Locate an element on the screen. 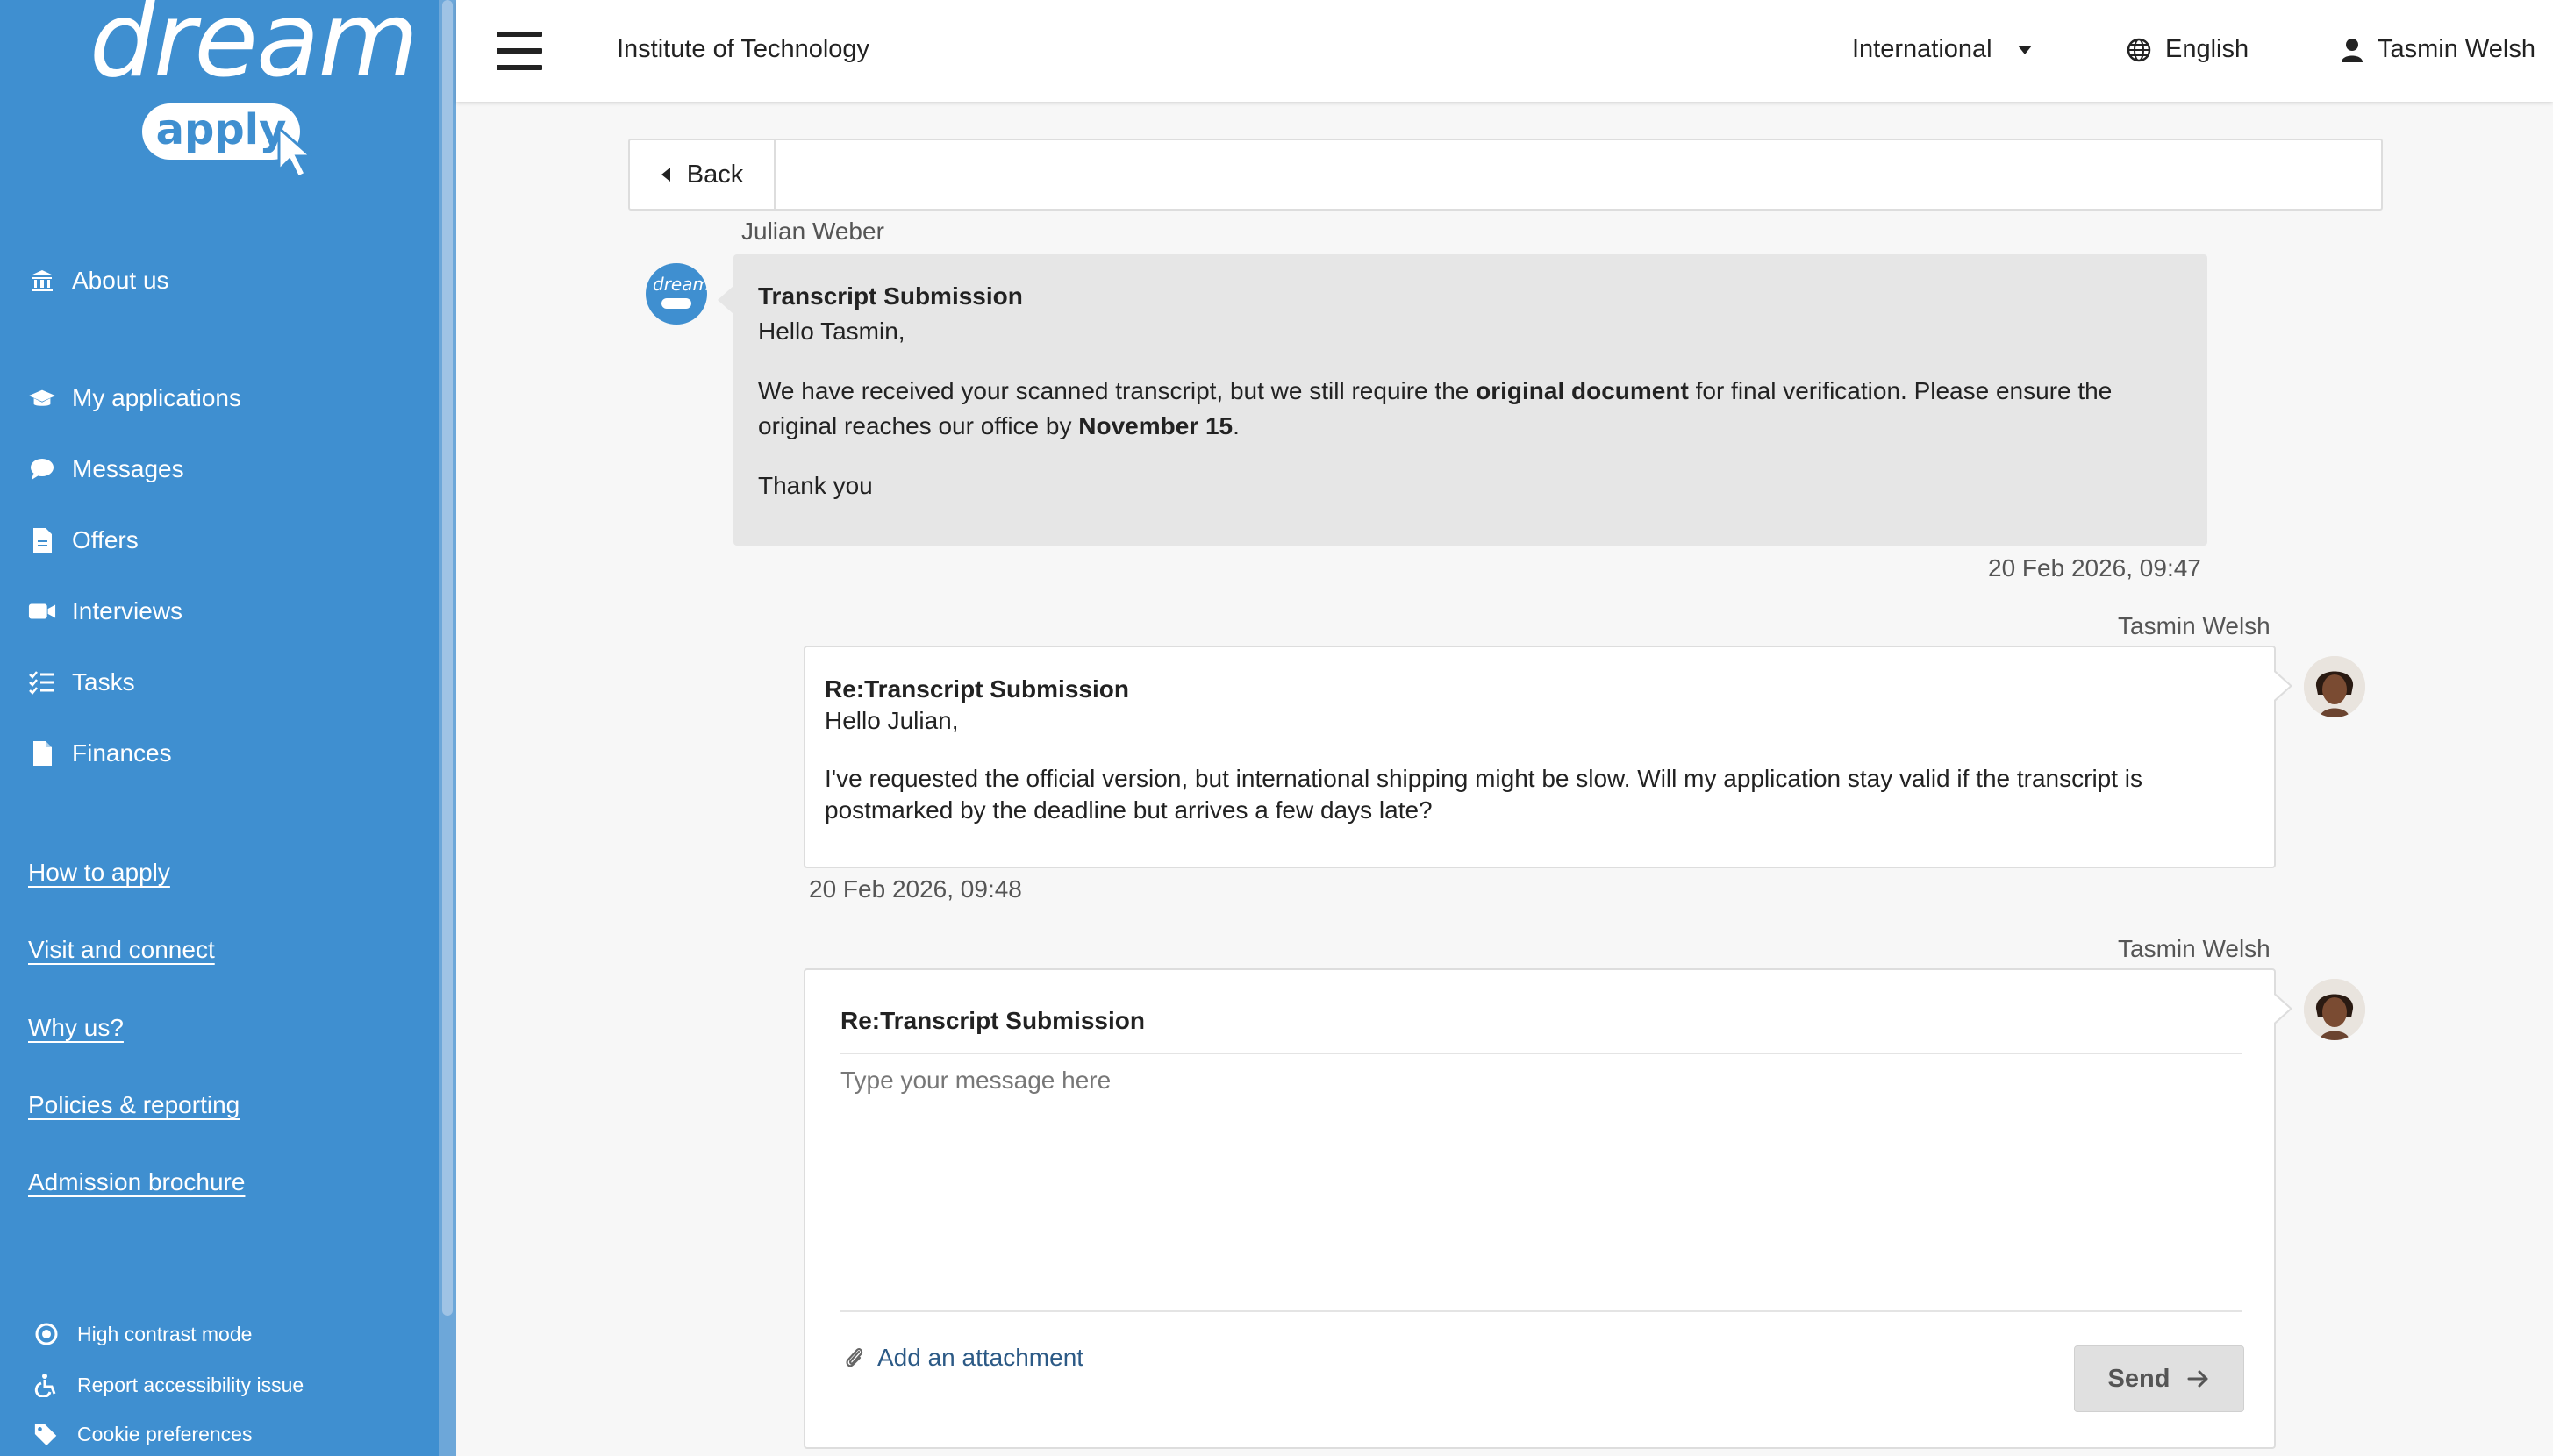 The height and width of the screenshot is (1456, 2553). checklist-icon is located at coordinates (42, 682).